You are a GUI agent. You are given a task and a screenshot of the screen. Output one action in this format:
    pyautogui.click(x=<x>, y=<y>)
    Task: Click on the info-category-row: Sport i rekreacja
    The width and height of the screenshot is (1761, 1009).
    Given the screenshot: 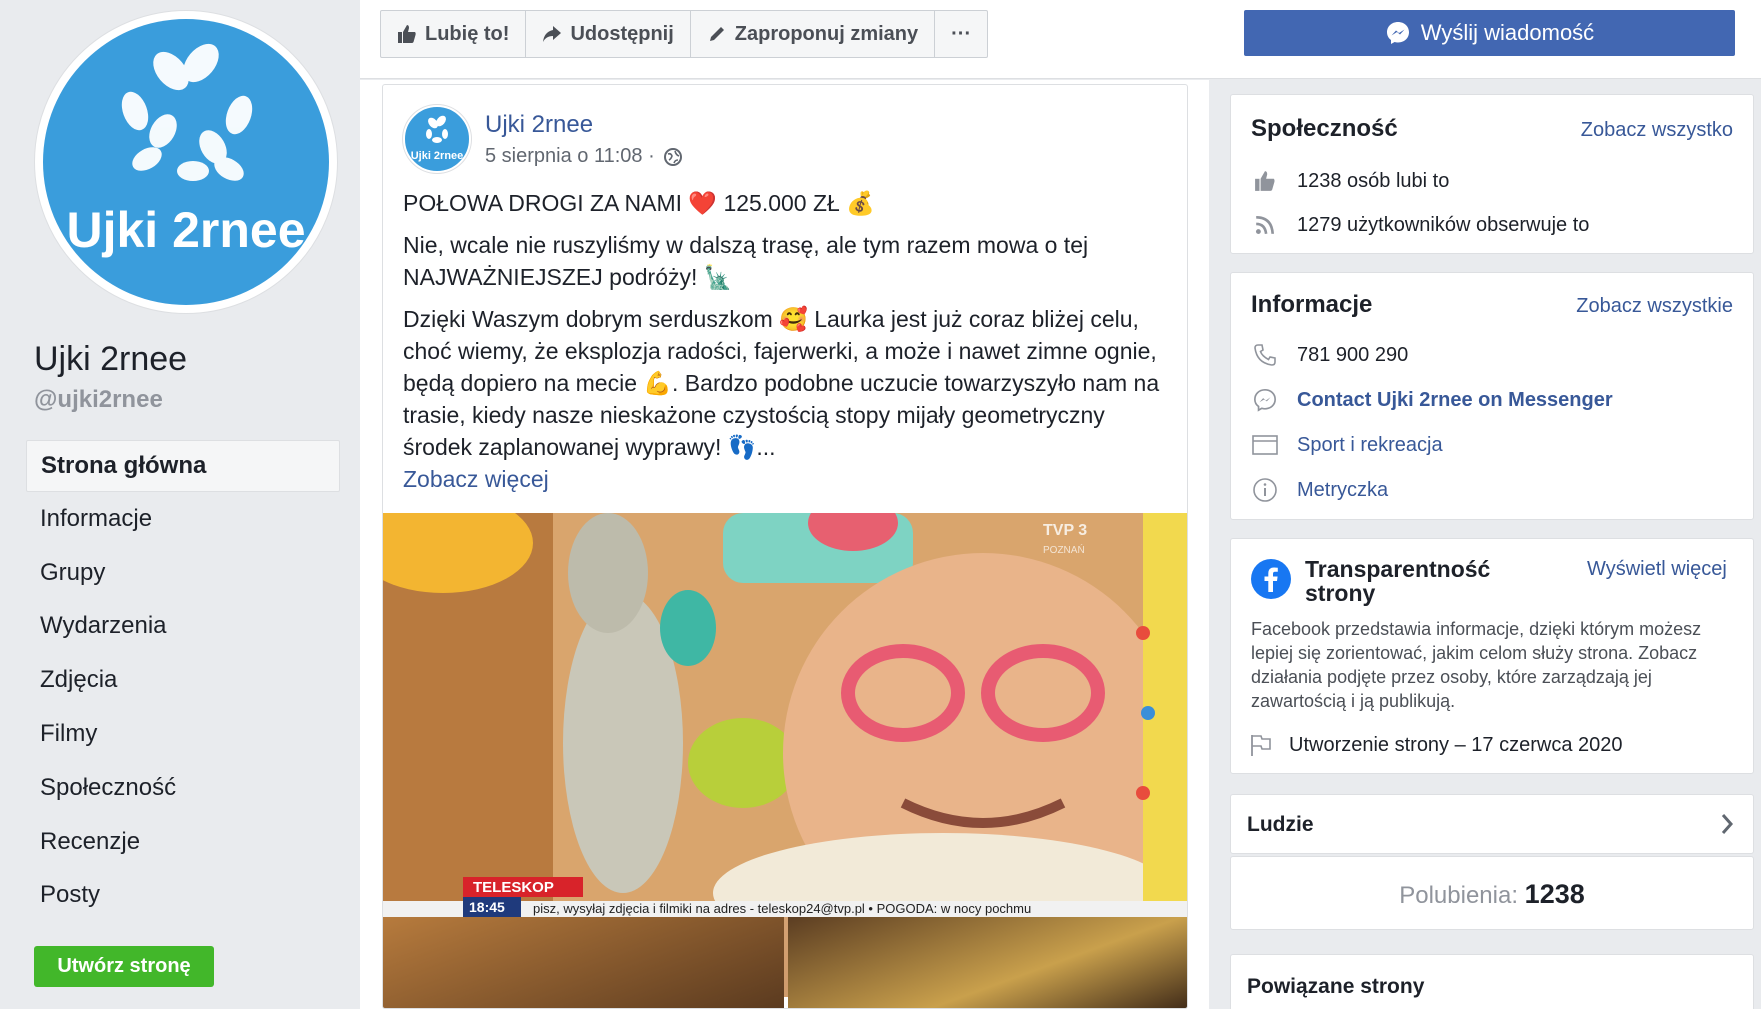 What is the action you would take?
    pyautogui.click(x=1347, y=445)
    